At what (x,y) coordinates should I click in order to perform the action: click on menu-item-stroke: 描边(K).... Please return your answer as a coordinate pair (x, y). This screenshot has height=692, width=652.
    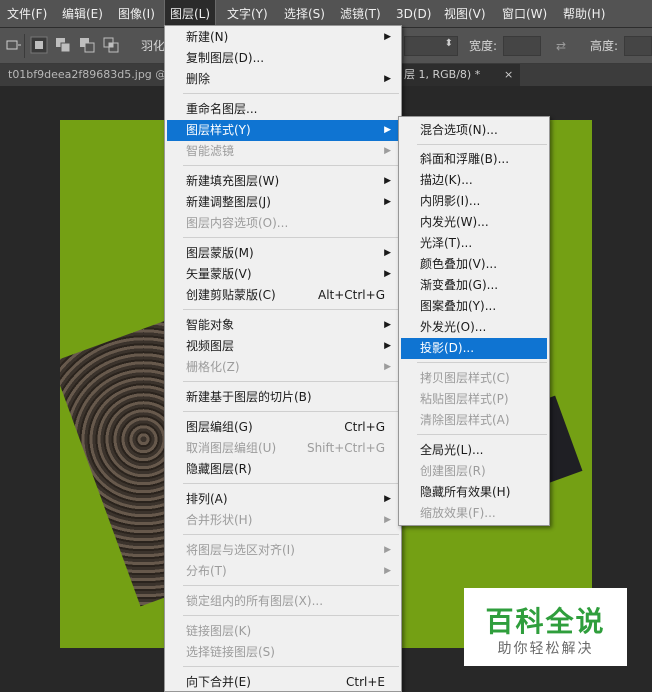
    Looking at the image, I should click on (474, 180).